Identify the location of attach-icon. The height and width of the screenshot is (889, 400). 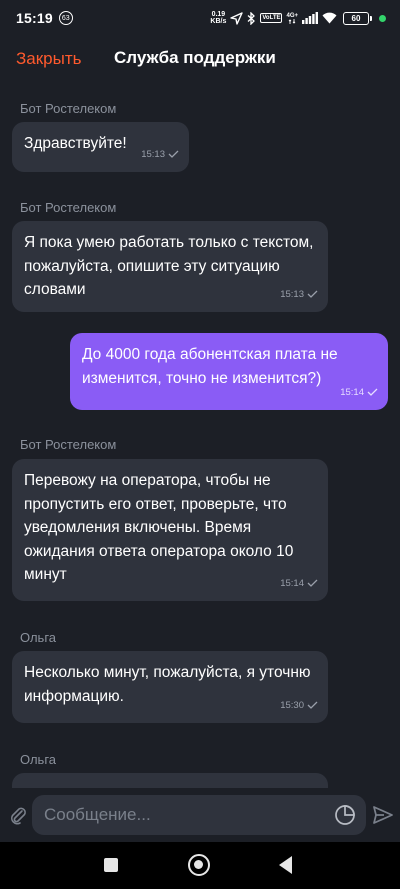
(18, 815).